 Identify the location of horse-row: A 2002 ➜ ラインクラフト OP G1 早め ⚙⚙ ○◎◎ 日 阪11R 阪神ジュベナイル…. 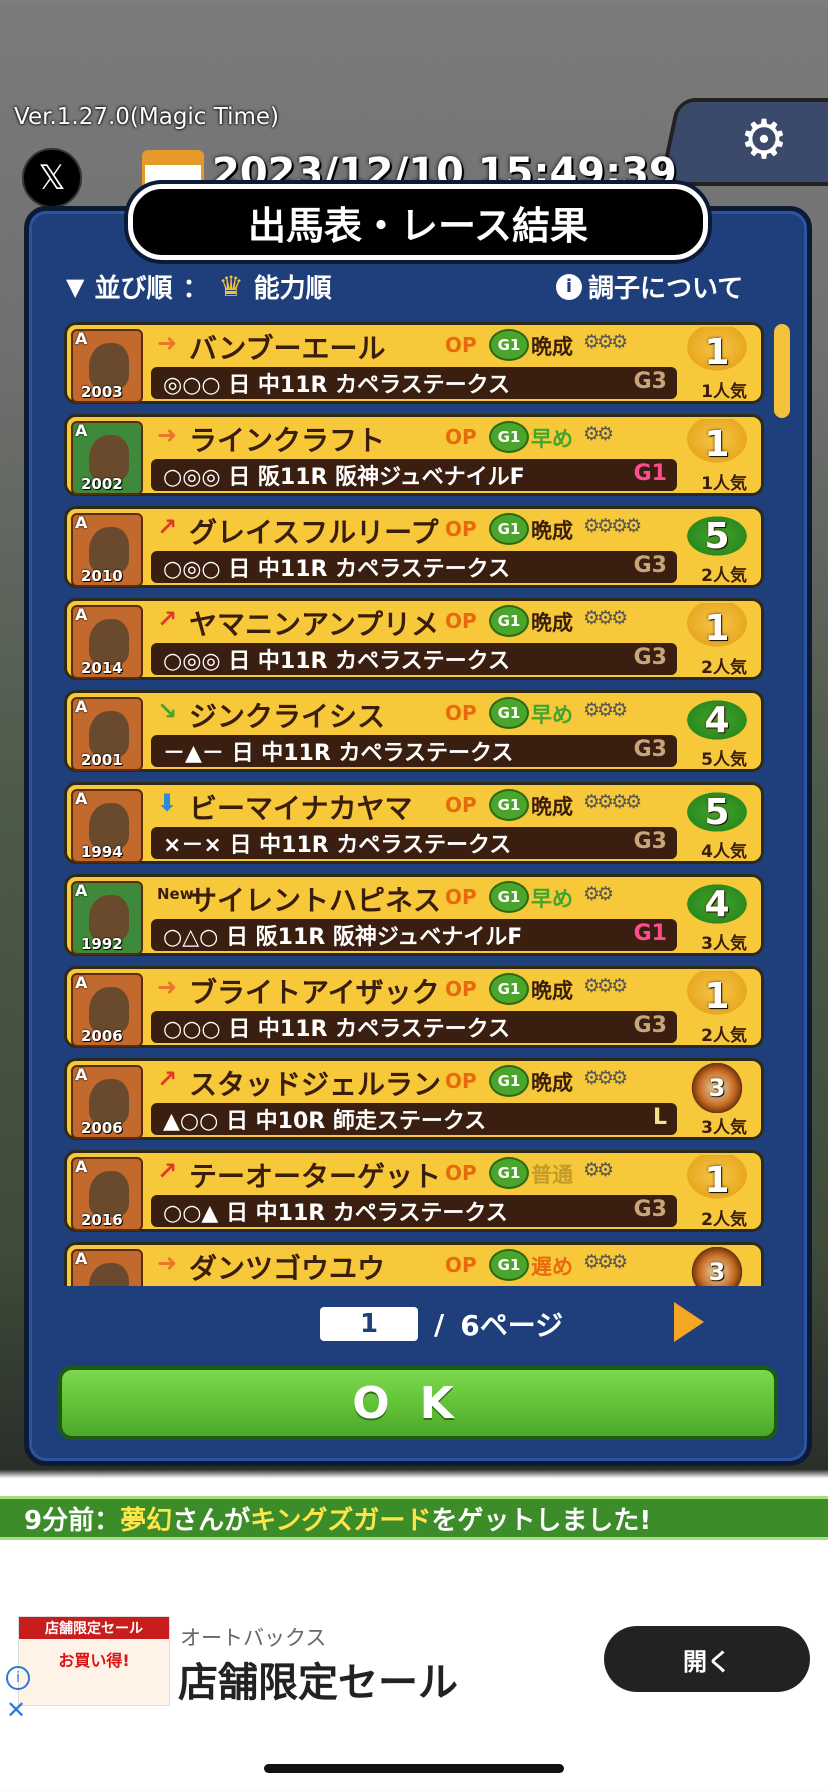
(414, 455).